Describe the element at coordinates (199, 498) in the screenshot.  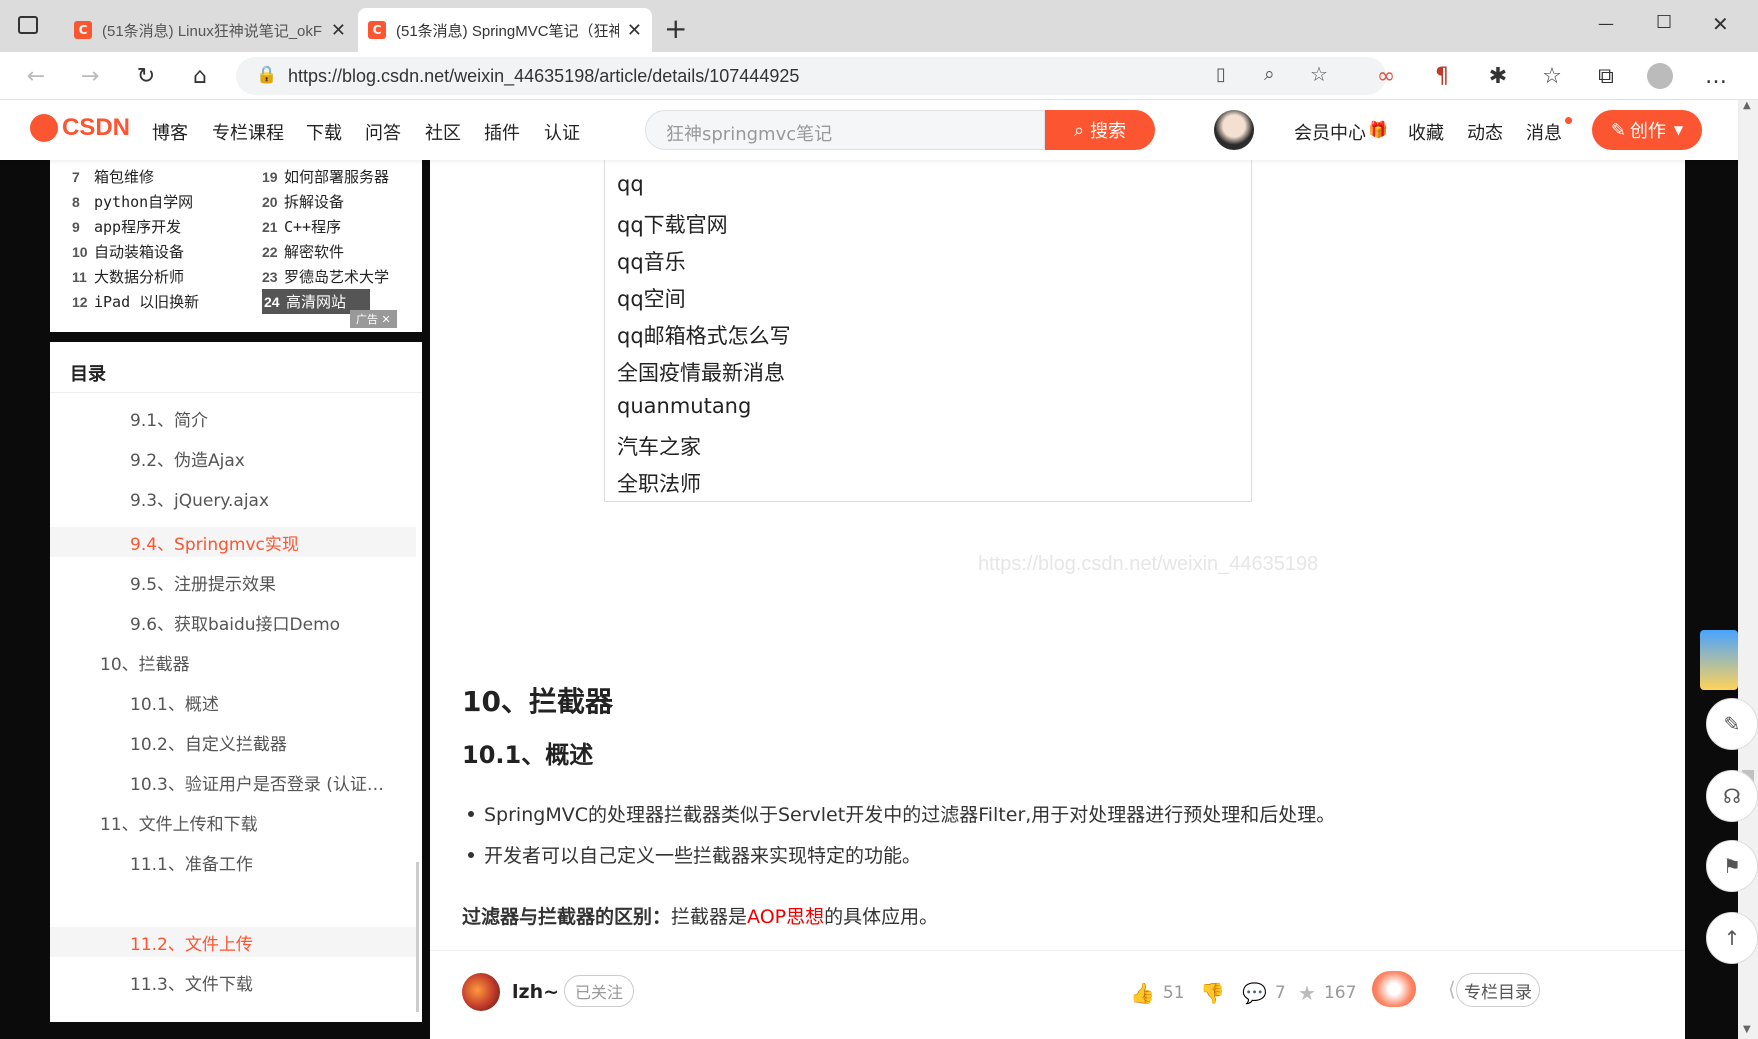
I see `toc-item: 9.3、jQuery.ajax` at that location.